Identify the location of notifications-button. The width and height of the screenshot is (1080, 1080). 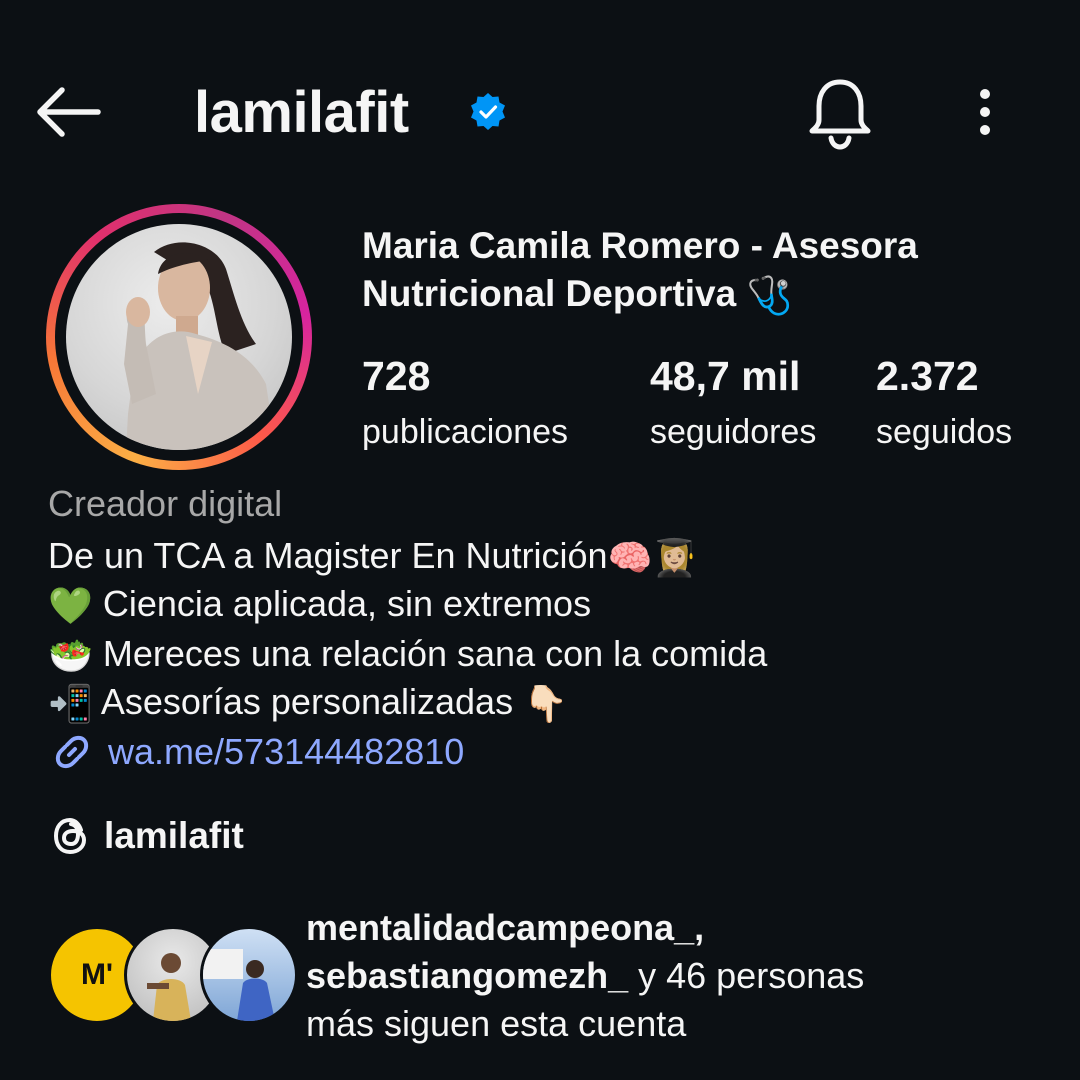
(840, 114).